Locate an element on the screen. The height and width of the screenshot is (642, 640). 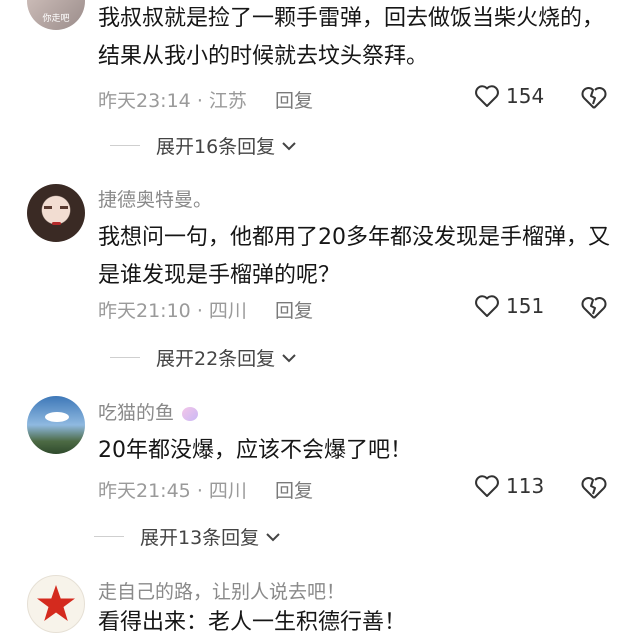
expand-replies-button: 展开22条回复 is located at coordinates (203, 357).